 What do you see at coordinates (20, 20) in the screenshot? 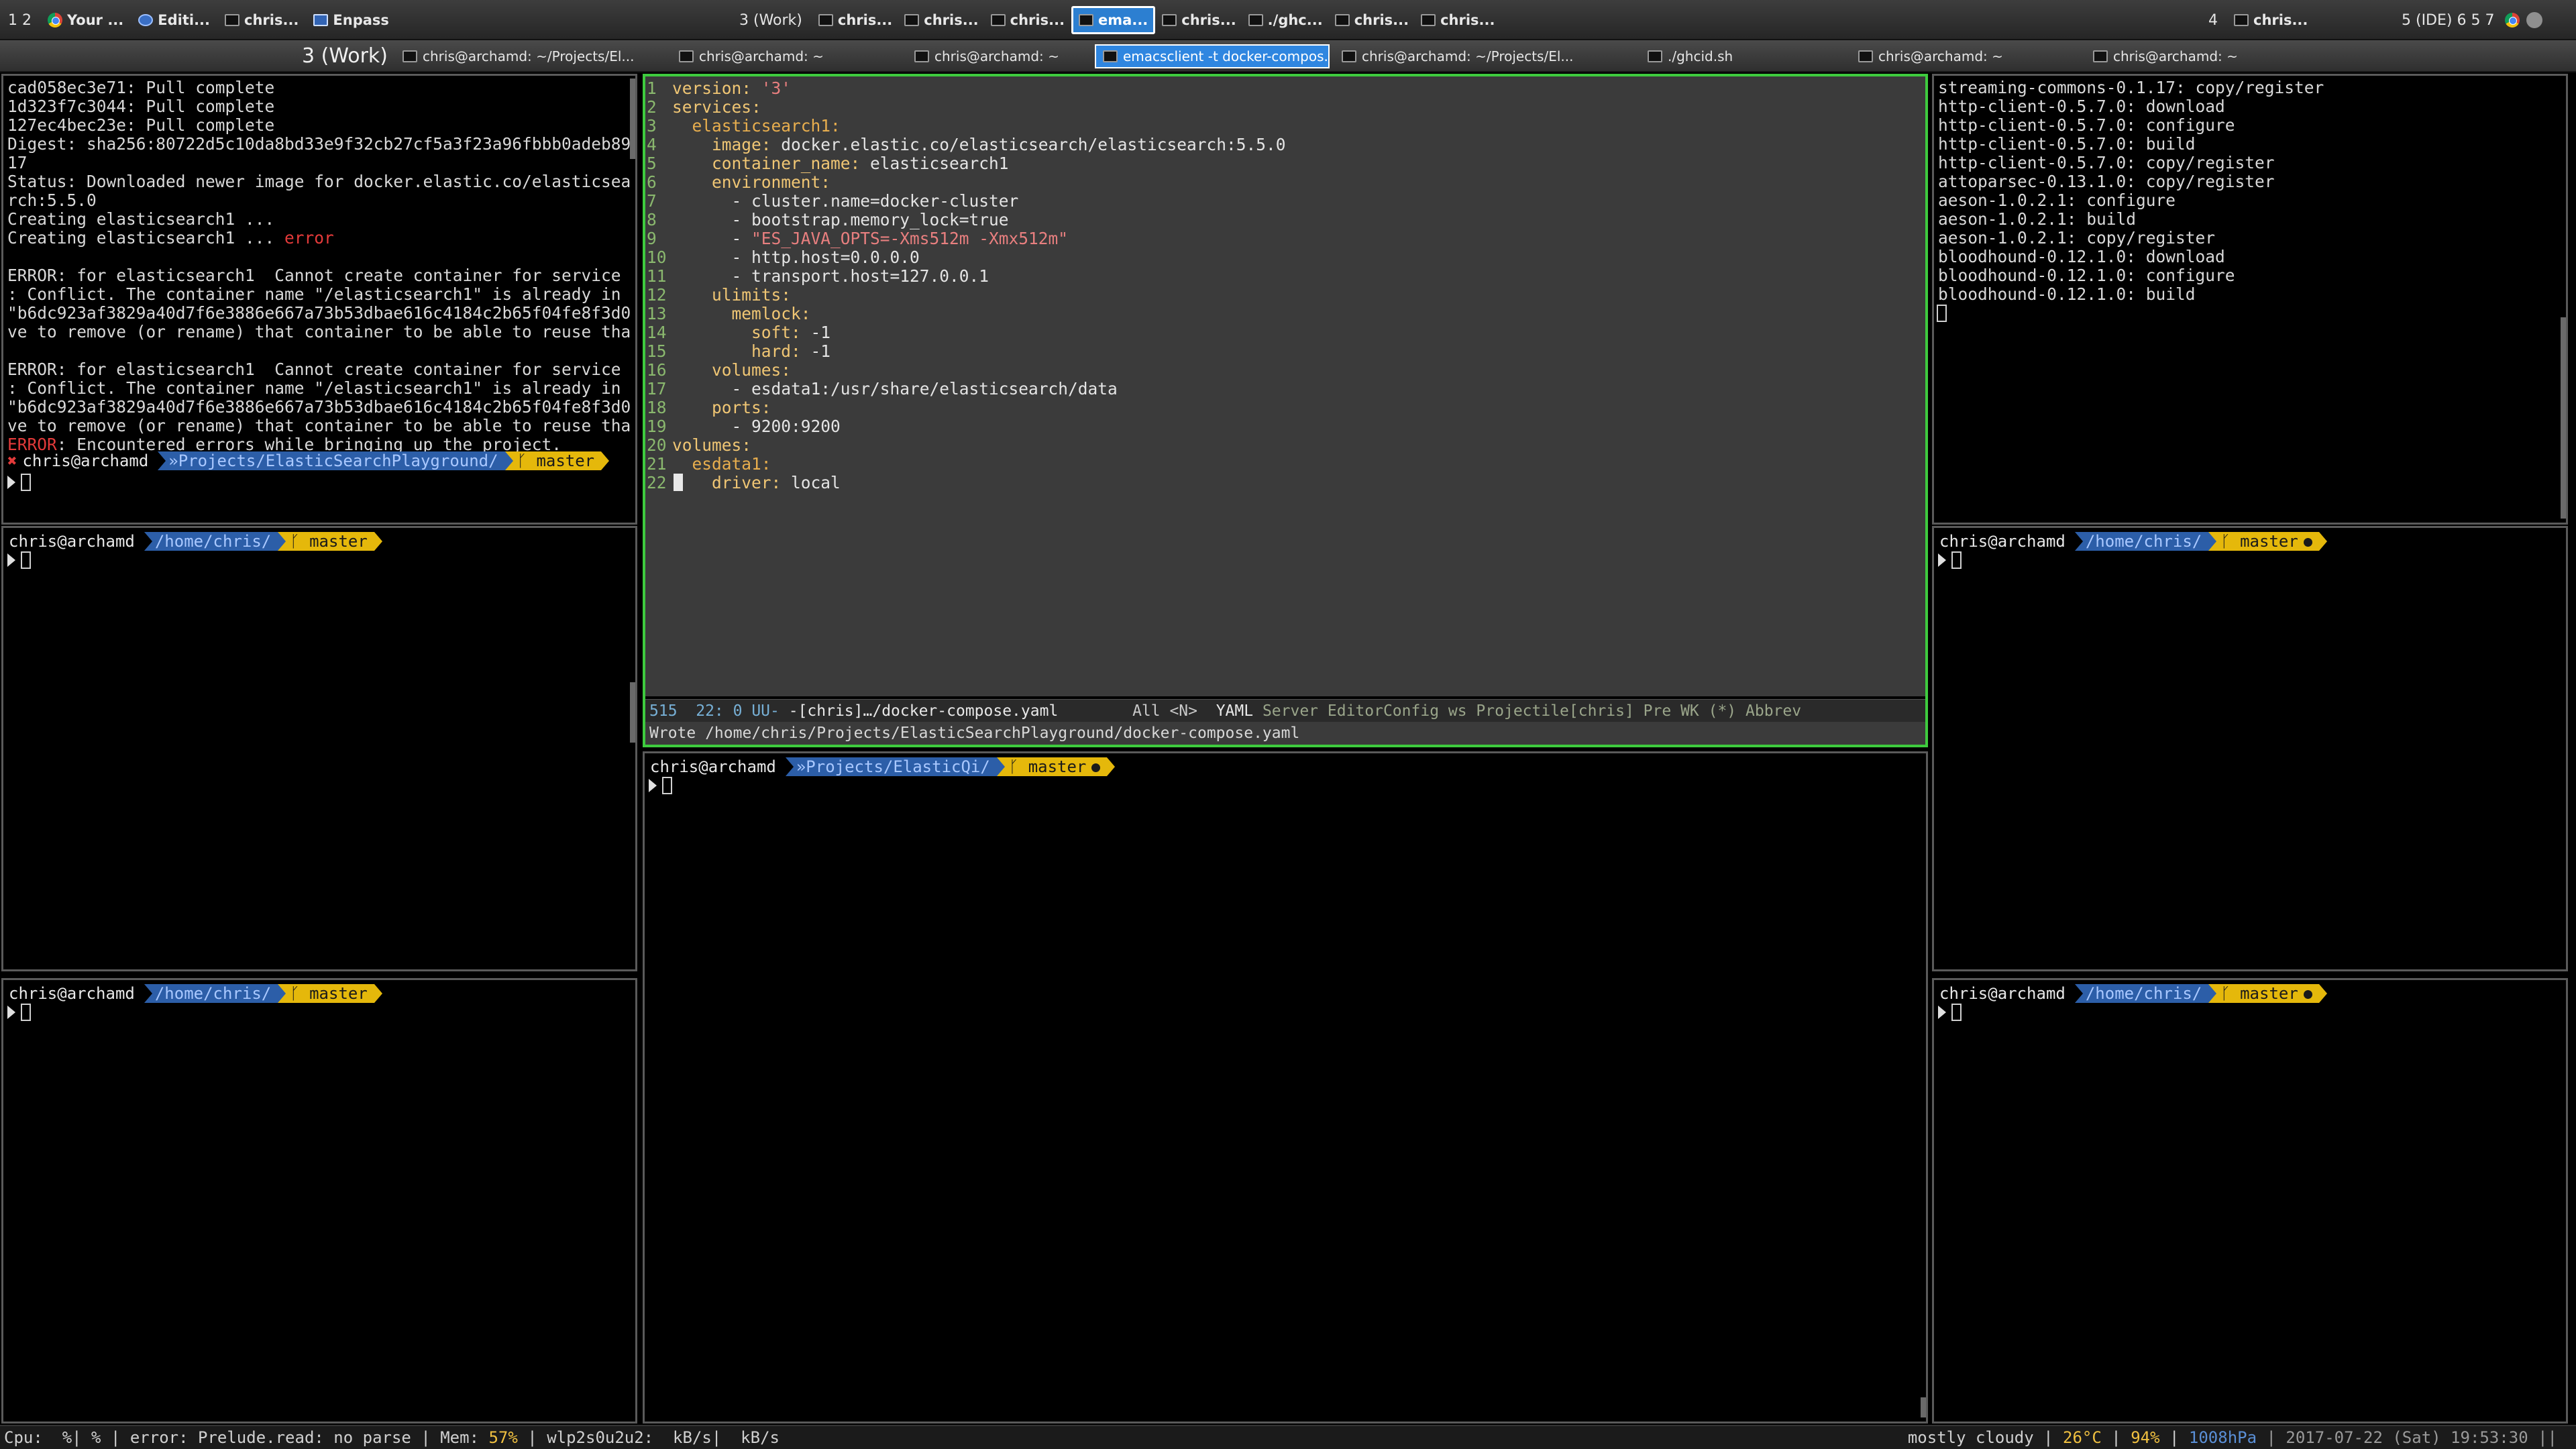
I see `workspace-switcher-left: 1 2` at bounding box center [20, 20].